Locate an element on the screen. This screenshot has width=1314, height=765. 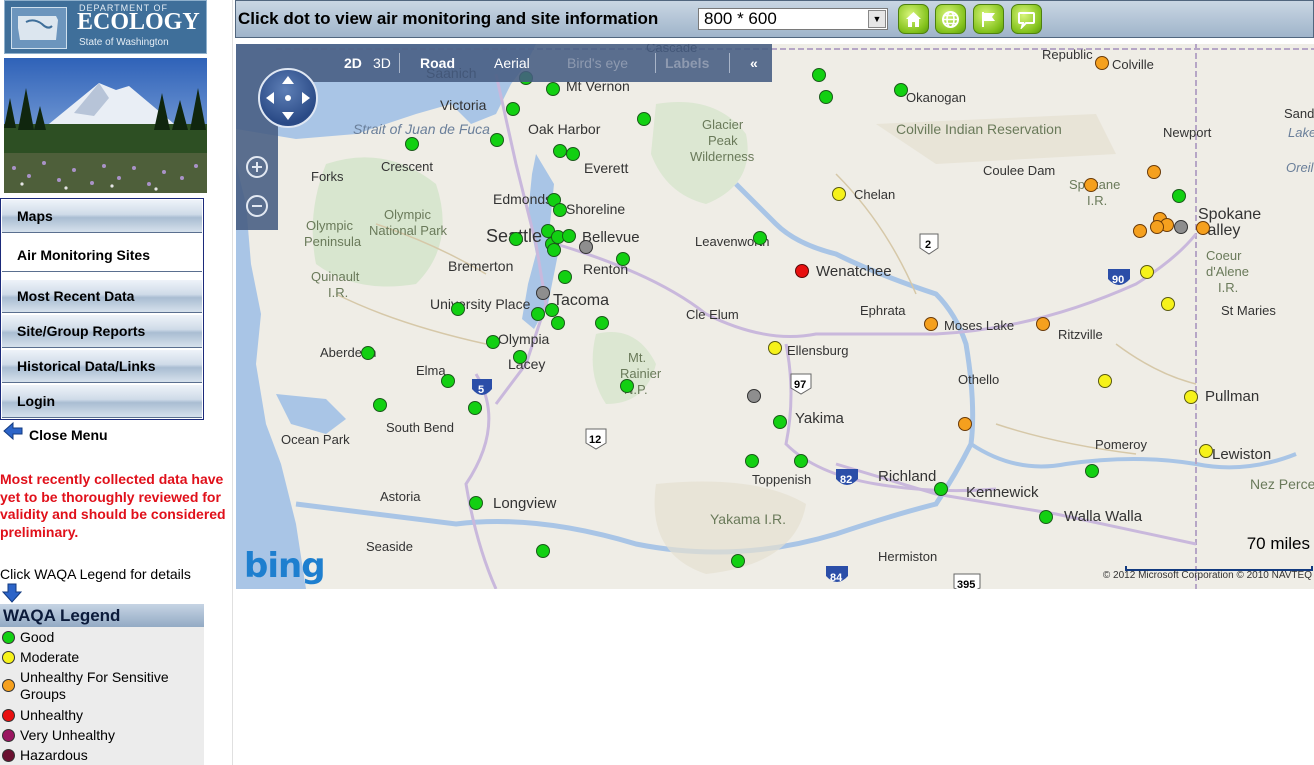
label-okanogan: Okanogan is located at coordinates (936, 97).